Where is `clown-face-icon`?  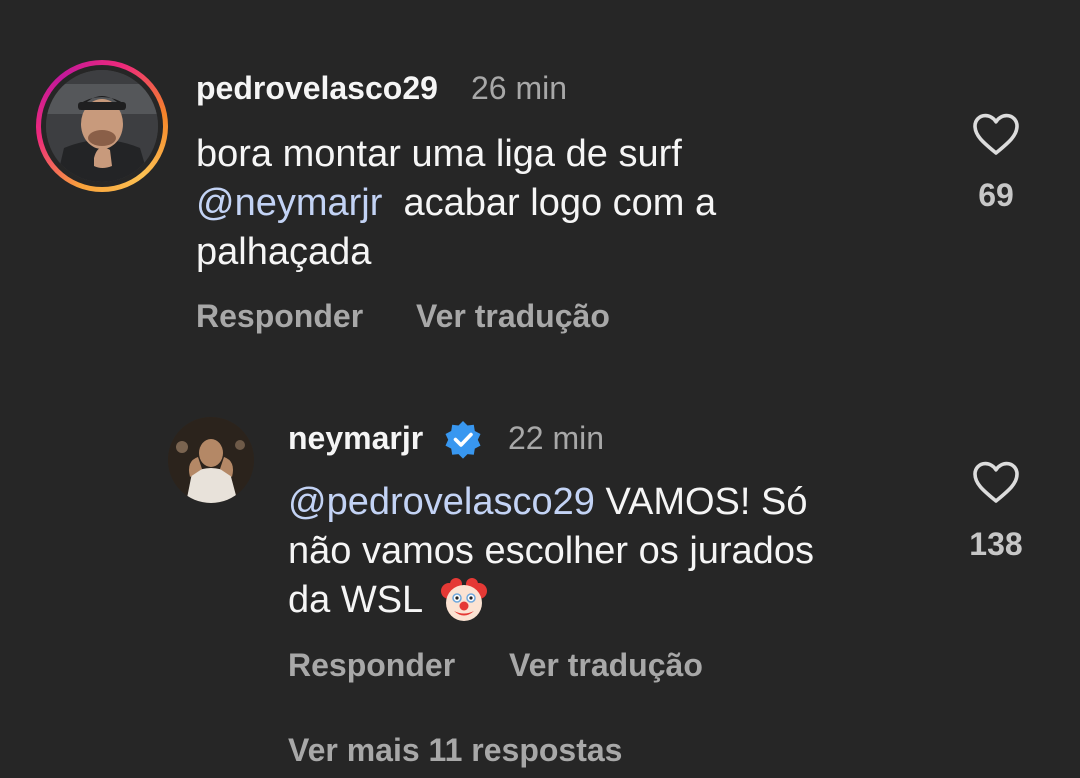 clown-face-icon is located at coordinates (464, 599).